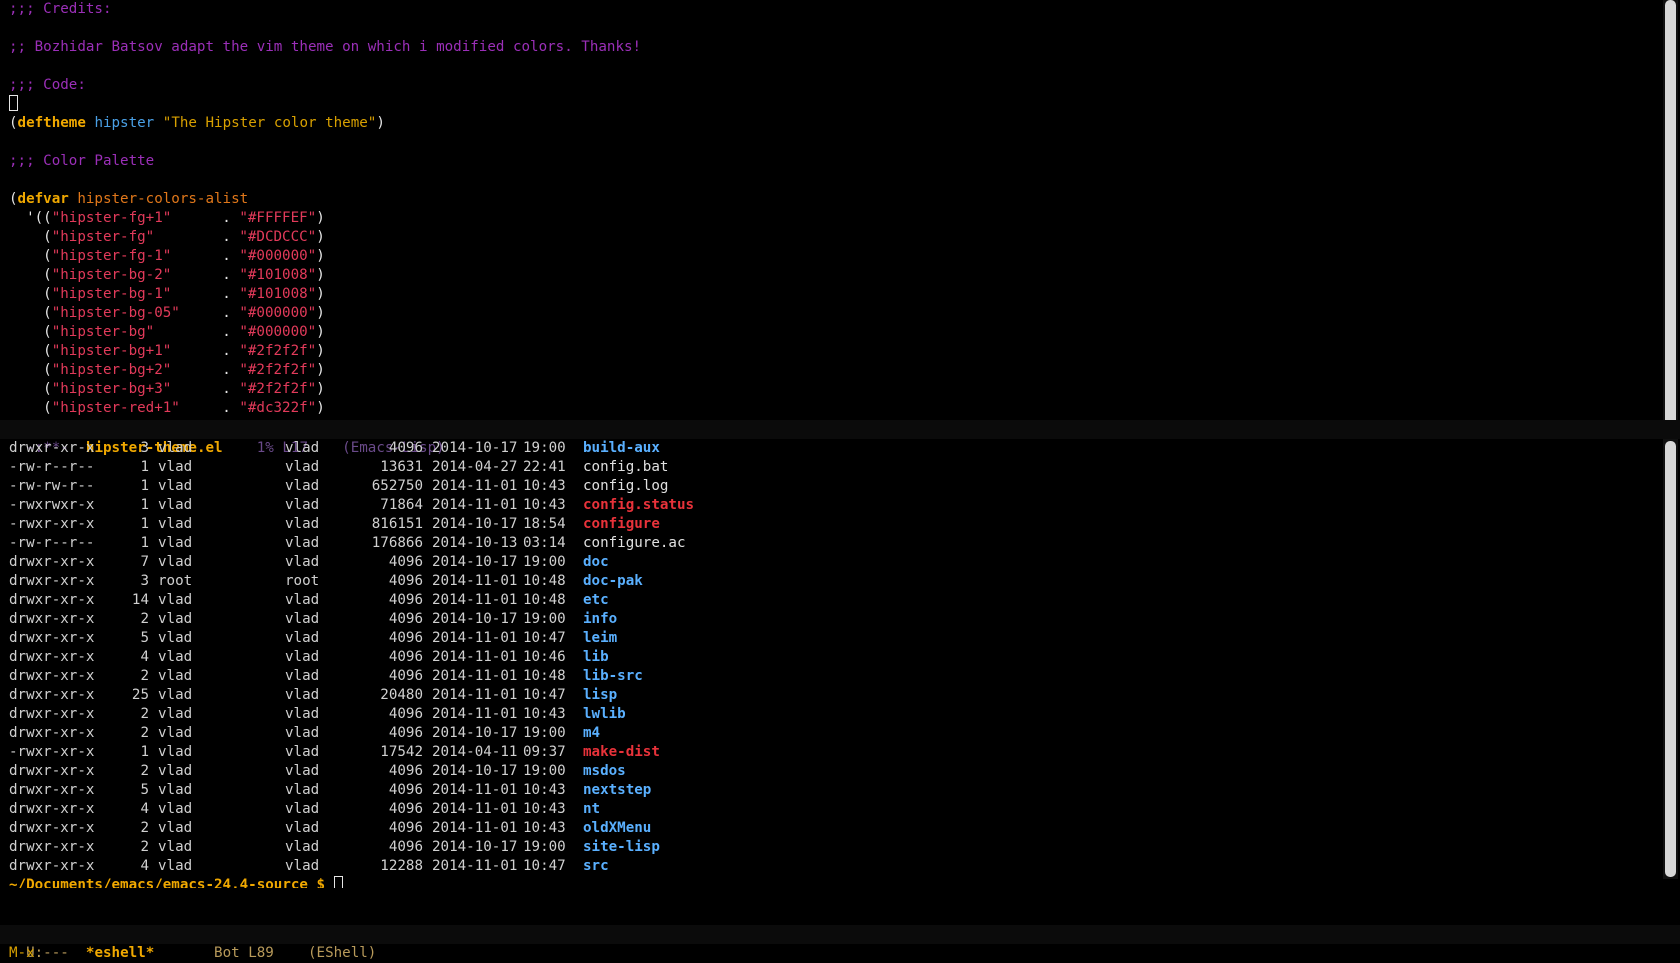  I want to click on listing-links: 4, so click(144, 809).